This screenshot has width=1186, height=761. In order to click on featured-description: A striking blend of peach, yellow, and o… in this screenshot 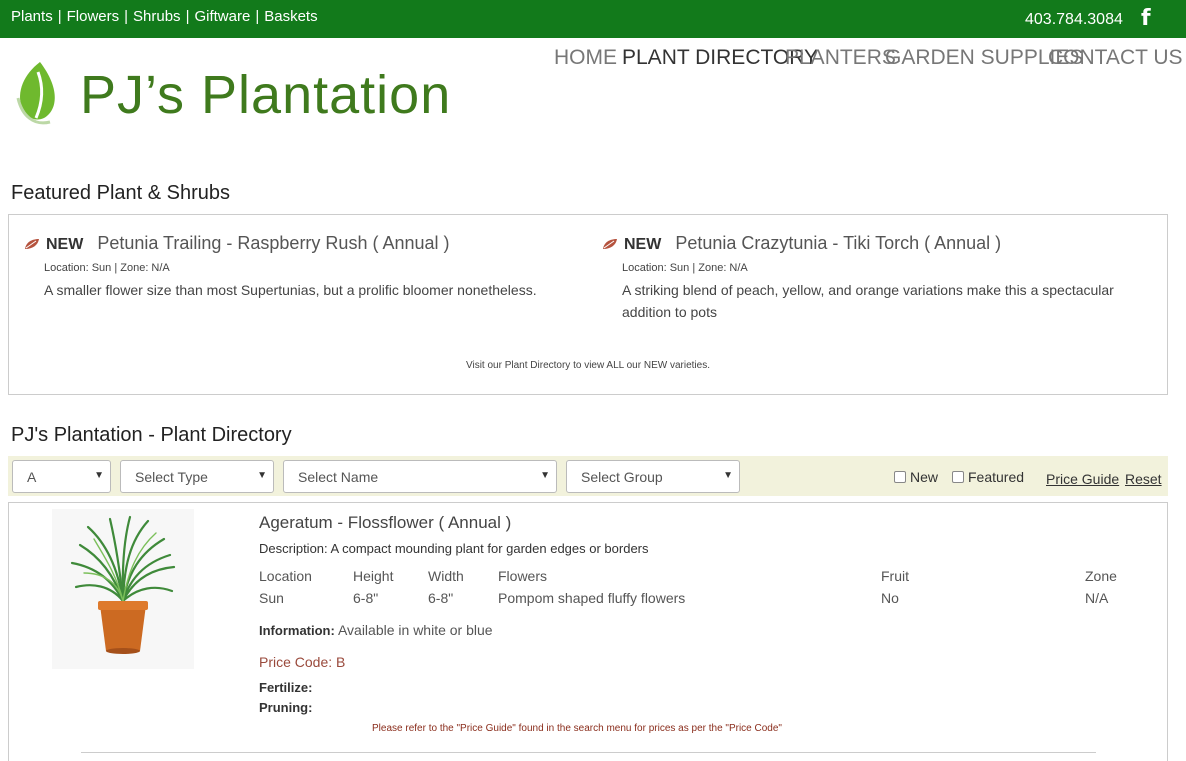, I will do `click(868, 301)`.